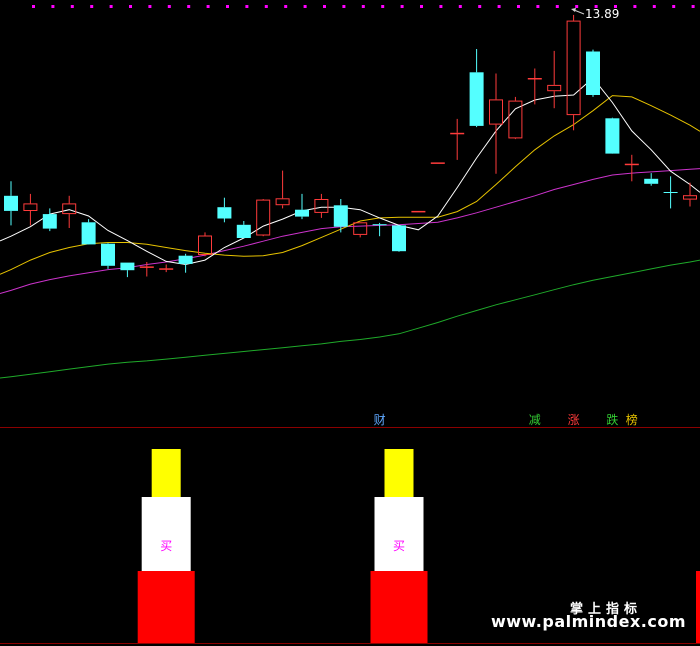  Describe the element at coordinates (380, 420) in the screenshot. I see `event-tag: 财` at that location.